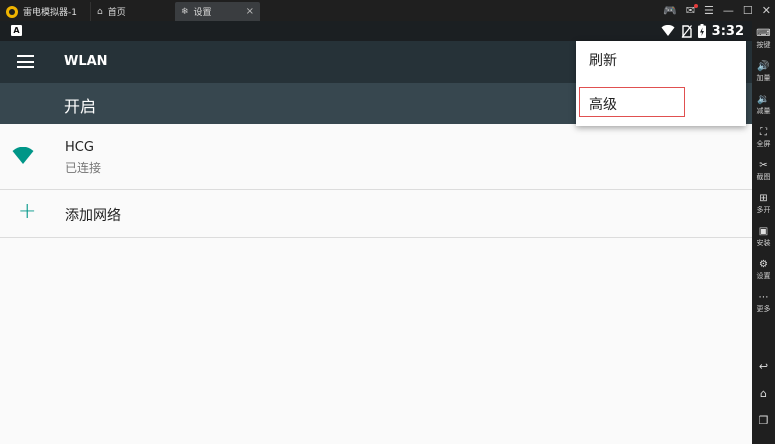 This screenshot has width=775, height=444. I want to click on android-status-bar: A 3:32, so click(376, 31).